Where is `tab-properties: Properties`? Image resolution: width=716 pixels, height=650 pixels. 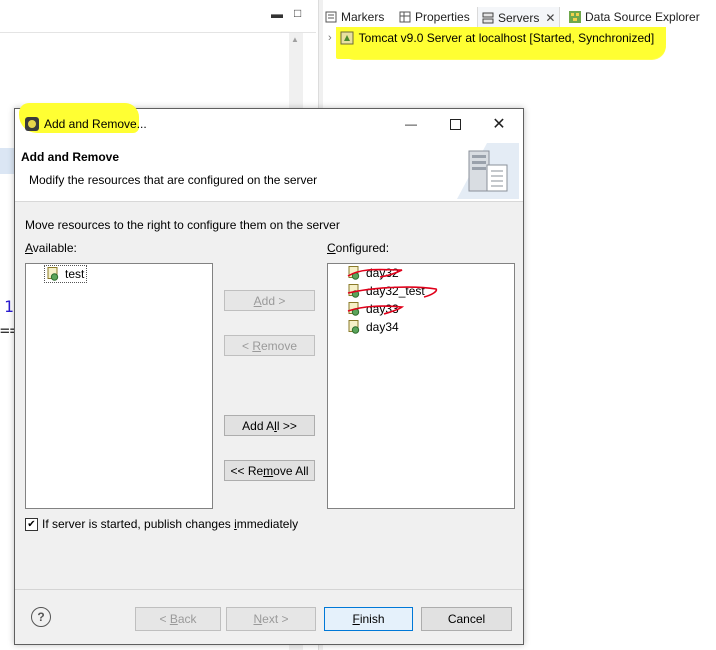 tab-properties: Properties is located at coordinates (434, 17).